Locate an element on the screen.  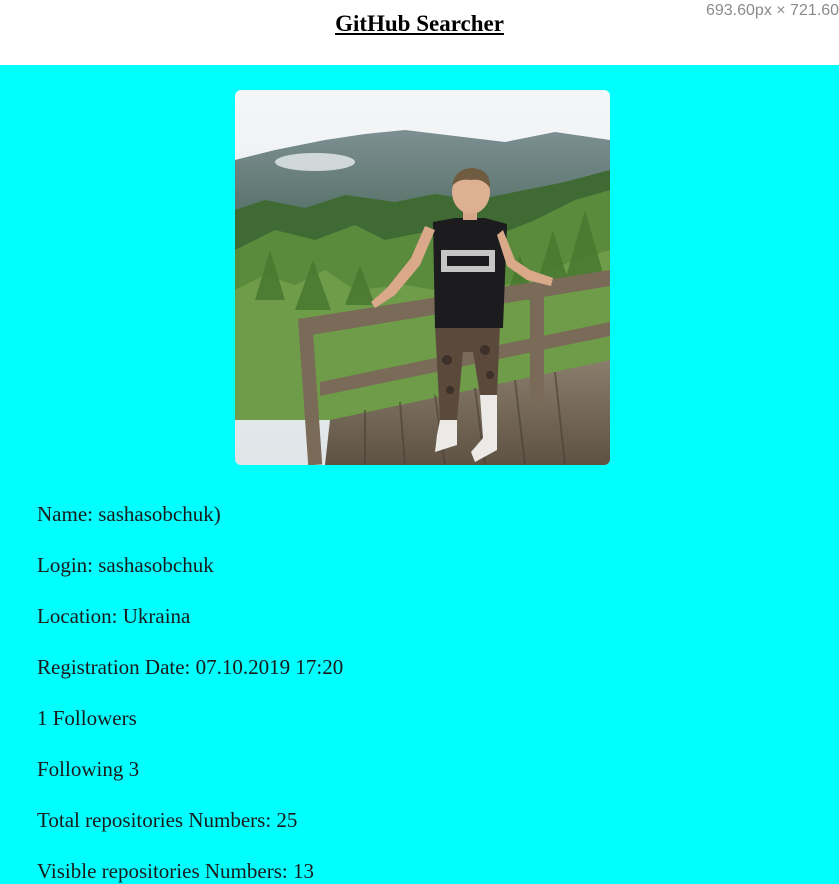
profile-name: Name: sashasobchuk) is located at coordinates (129, 514).